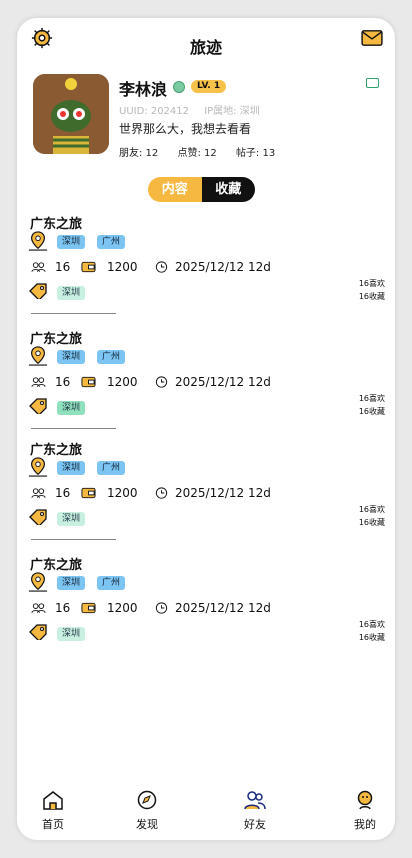 Image resolution: width=412 pixels, height=858 pixels. What do you see at coordinates (53, 824) in the screenshot?
I see `tab-label: 首页` at bounding box center [53, 824].